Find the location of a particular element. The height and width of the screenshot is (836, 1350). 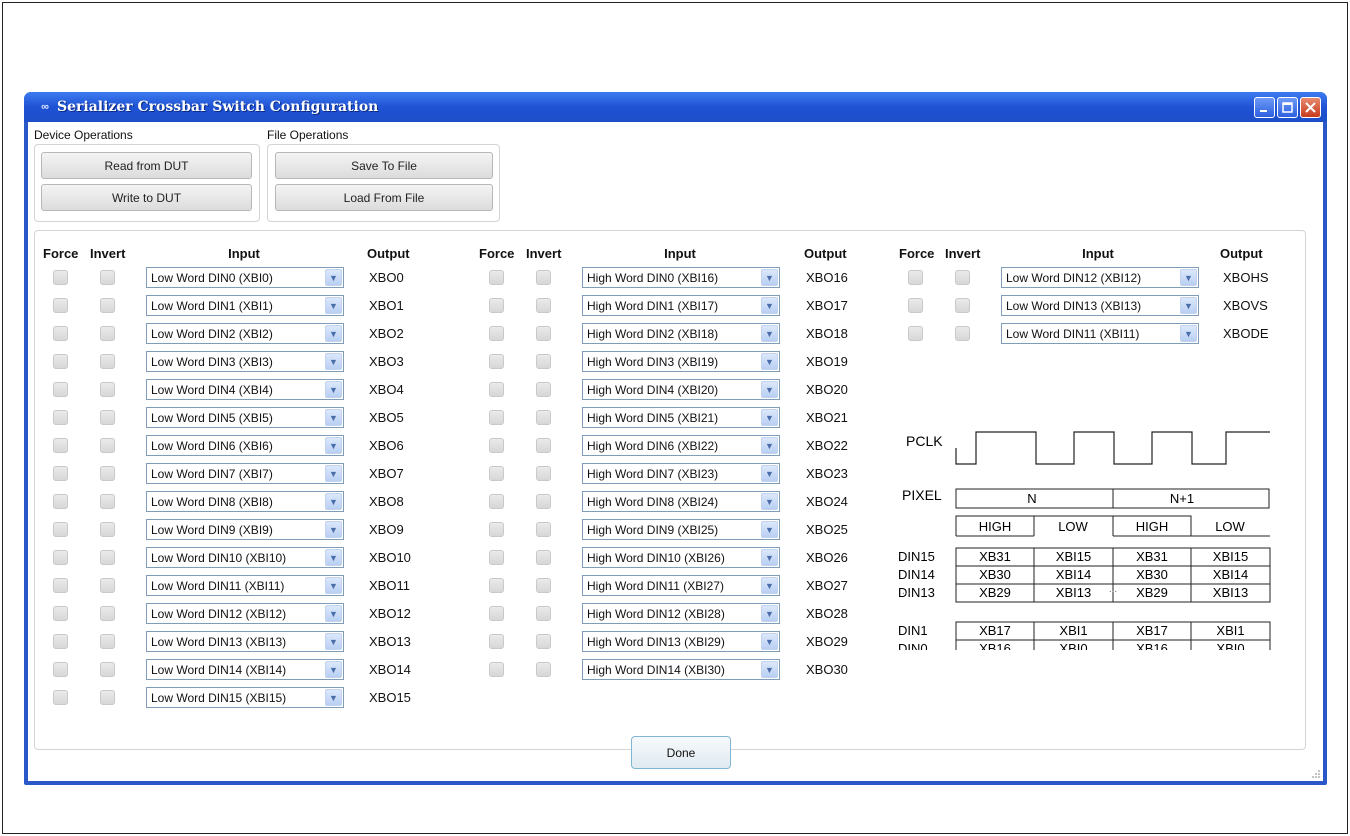

input-select: Low Word DIN4 (XBI4) ▼ is located at coordinates (245, 389).